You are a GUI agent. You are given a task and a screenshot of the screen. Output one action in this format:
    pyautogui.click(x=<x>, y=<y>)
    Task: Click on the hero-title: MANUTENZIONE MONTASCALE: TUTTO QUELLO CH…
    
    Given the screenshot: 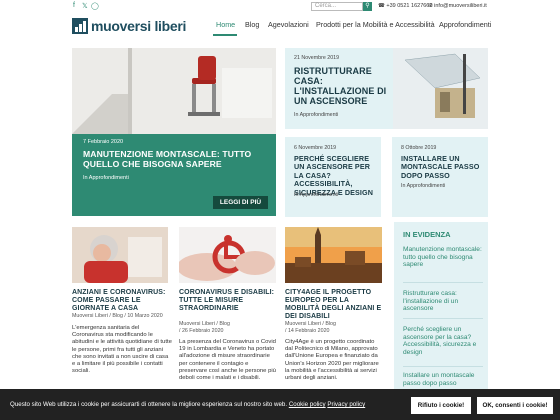 What is the action you would take?
    pyautogui.click(x=178, y=159)
    